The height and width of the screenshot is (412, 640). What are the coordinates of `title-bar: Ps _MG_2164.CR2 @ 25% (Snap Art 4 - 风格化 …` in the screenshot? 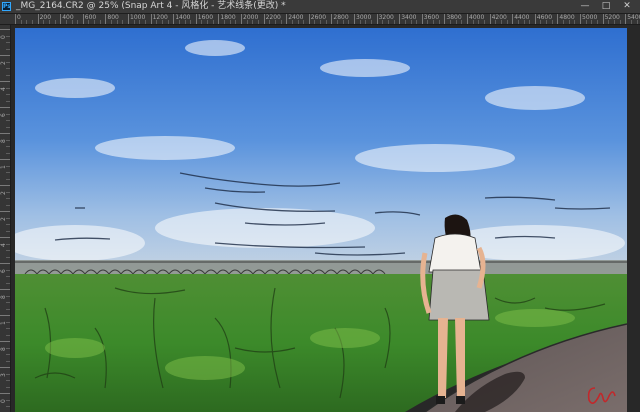 It's located at (320, 7).